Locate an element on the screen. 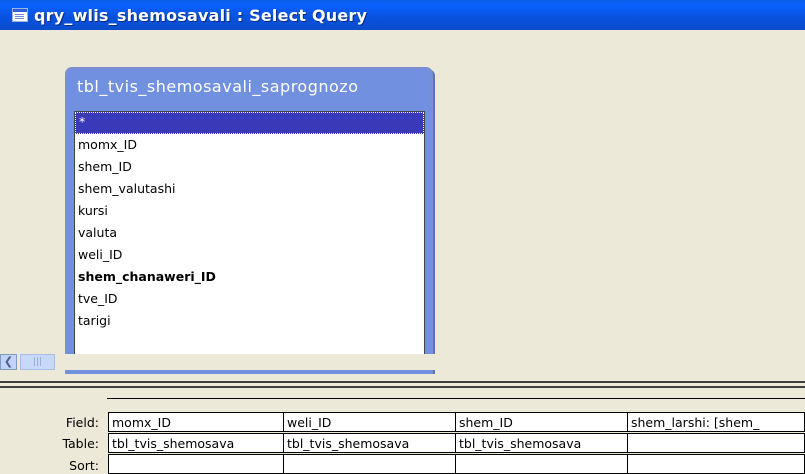 This screenshot has width=805, height=474. field-list-item: shem_chanaweri_ID is located at coordinates (249, 277).